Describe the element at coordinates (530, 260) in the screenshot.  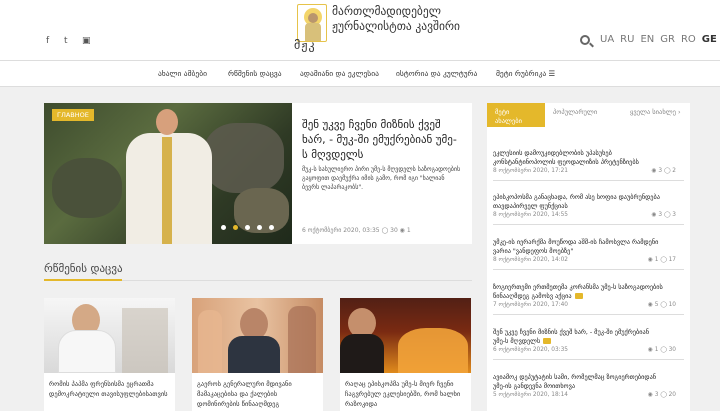
I see `news-date: 8 ოქტომბერი 2020, 14:02` at that location.